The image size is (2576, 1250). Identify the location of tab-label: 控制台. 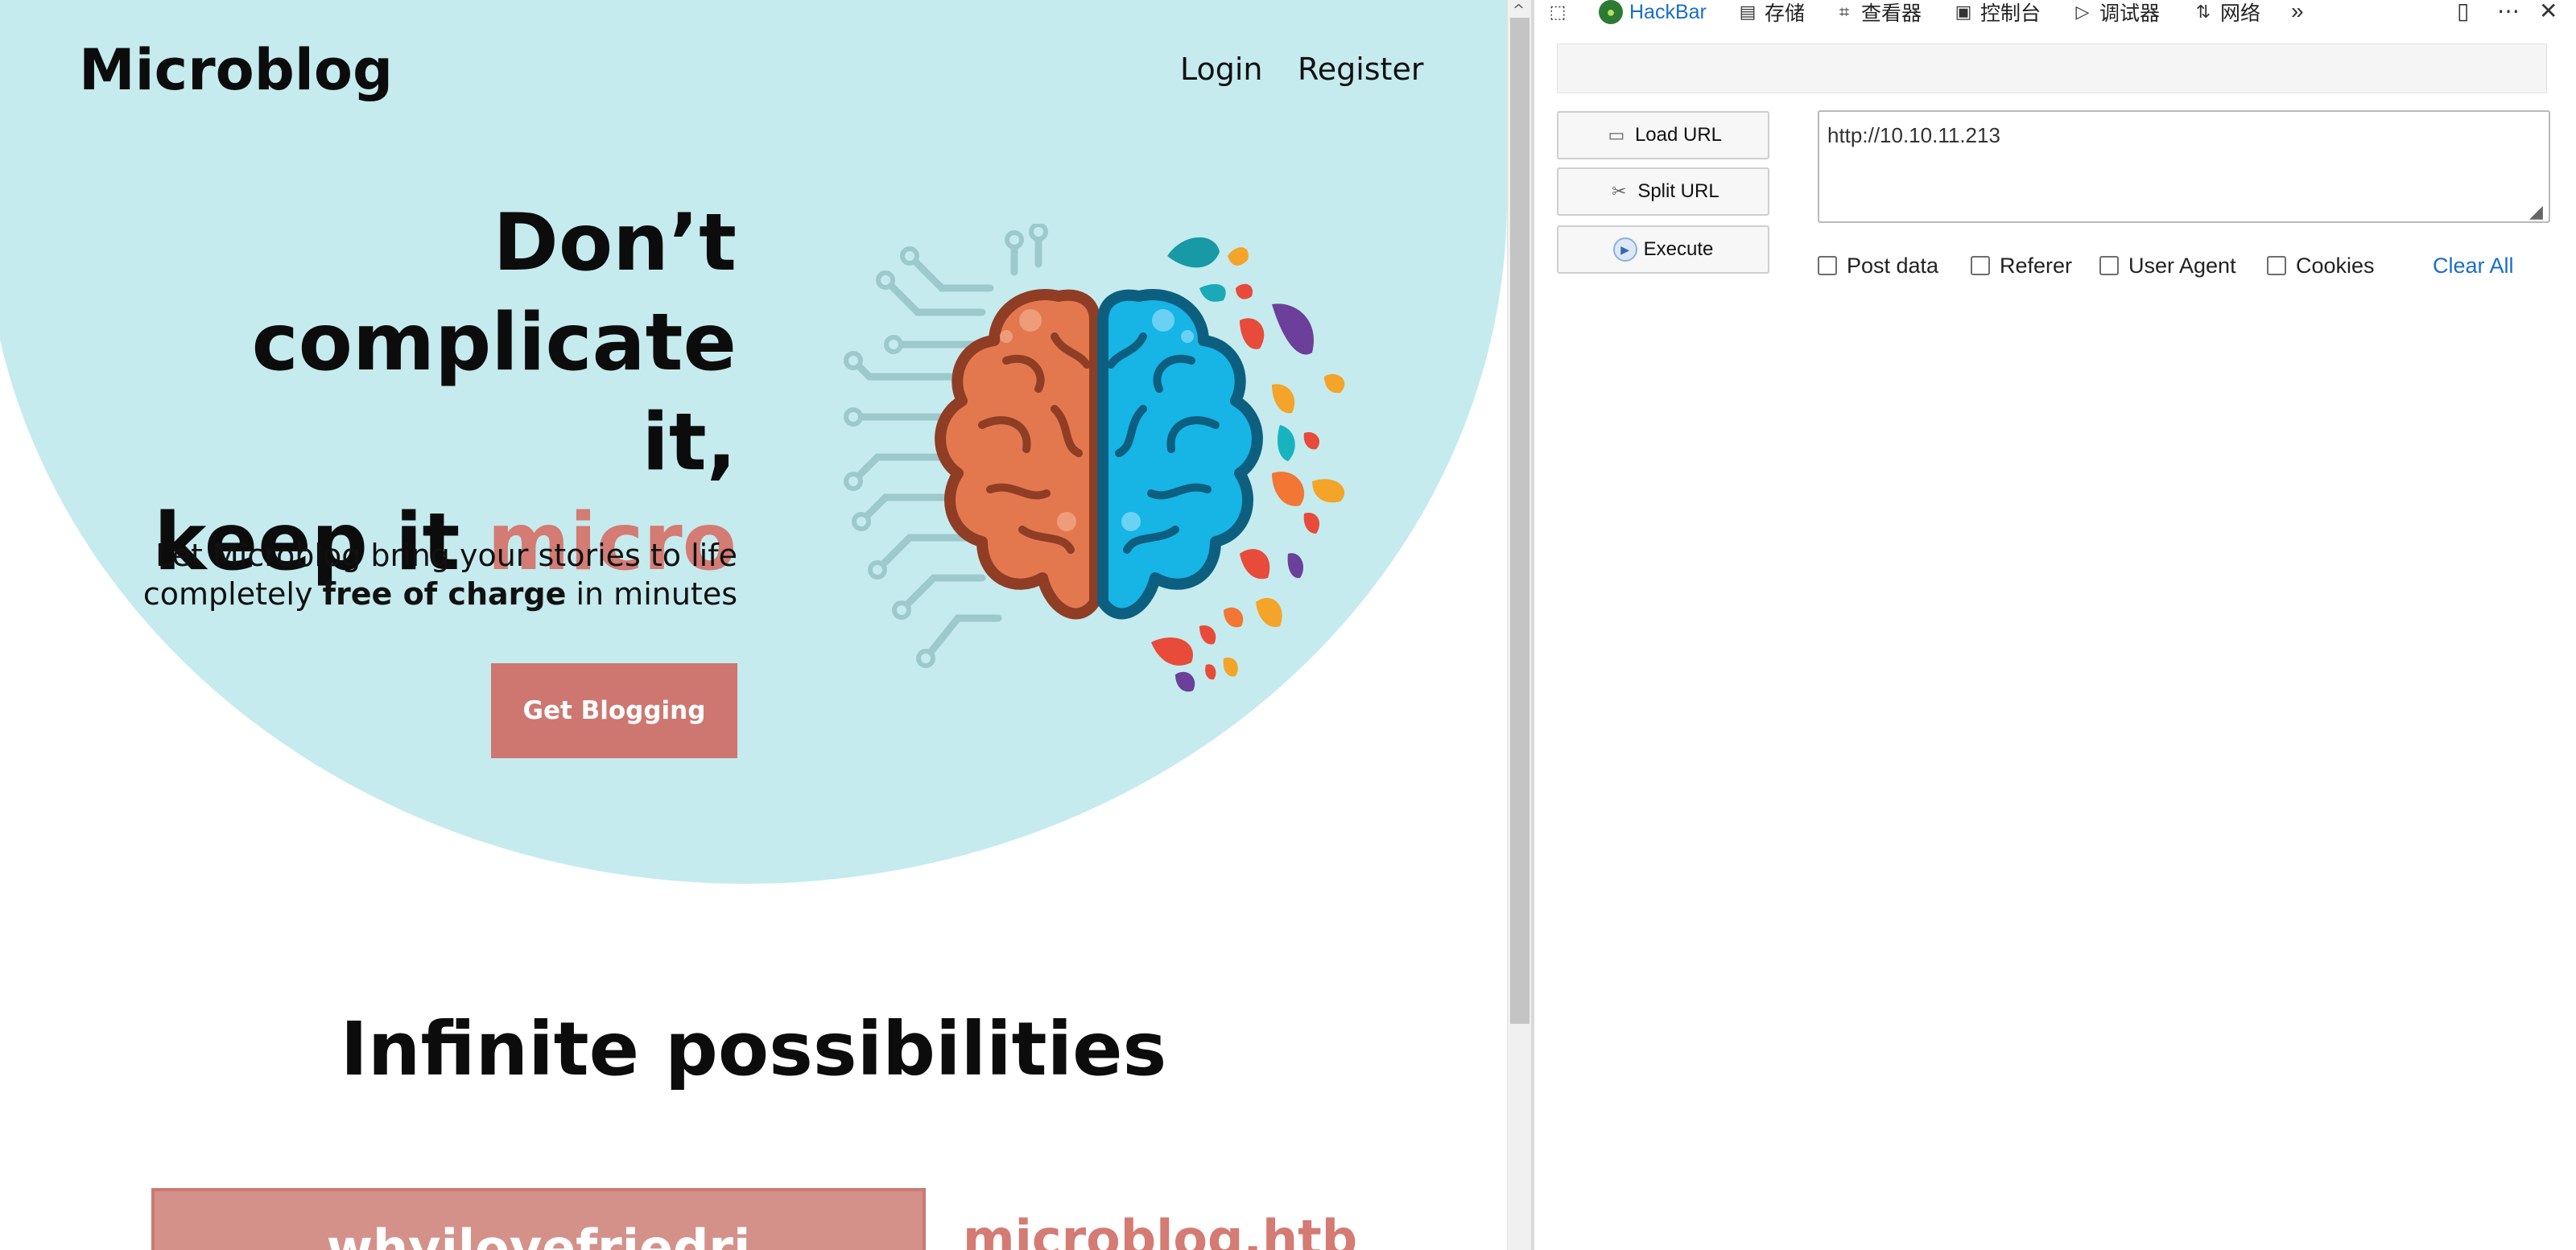
(2011, 13).